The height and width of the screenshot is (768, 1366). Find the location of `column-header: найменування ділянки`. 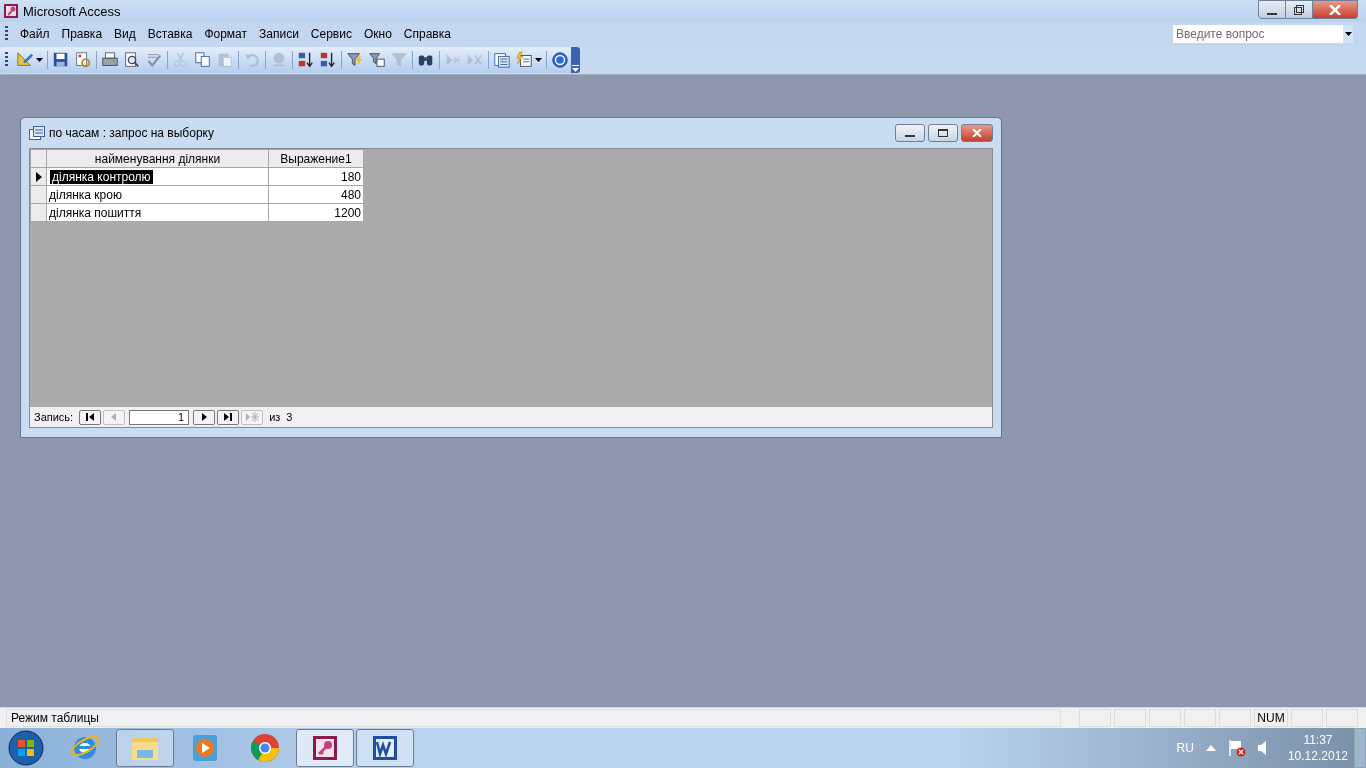

column-header: найменування ділянки is located at coordinates (157, 158).